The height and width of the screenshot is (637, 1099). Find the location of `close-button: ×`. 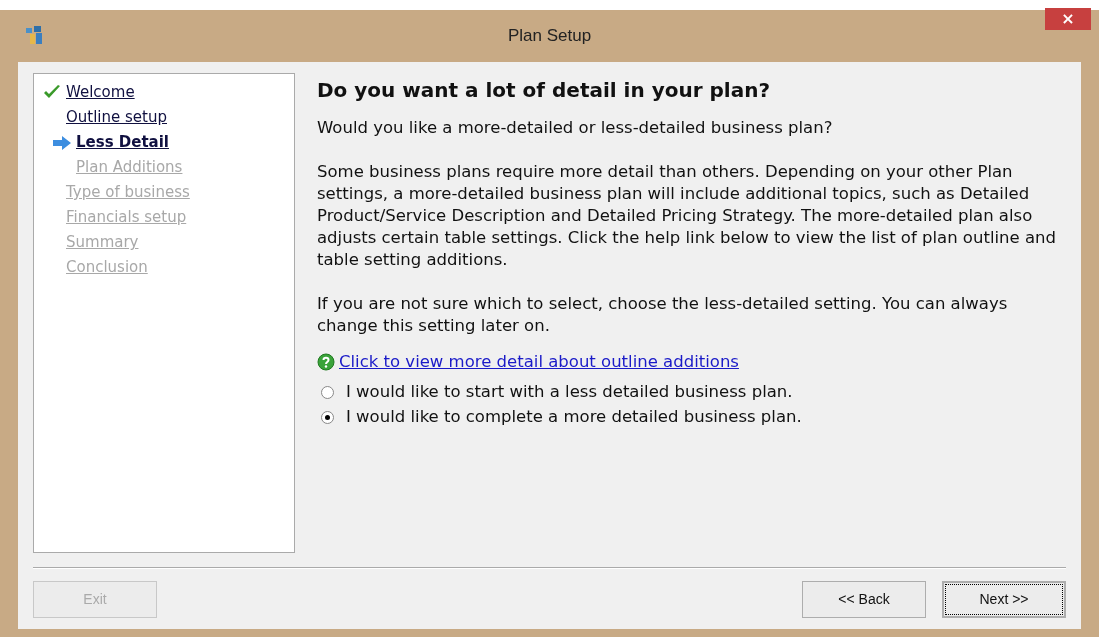

close-button: × is located at coordinates (1068, 19).